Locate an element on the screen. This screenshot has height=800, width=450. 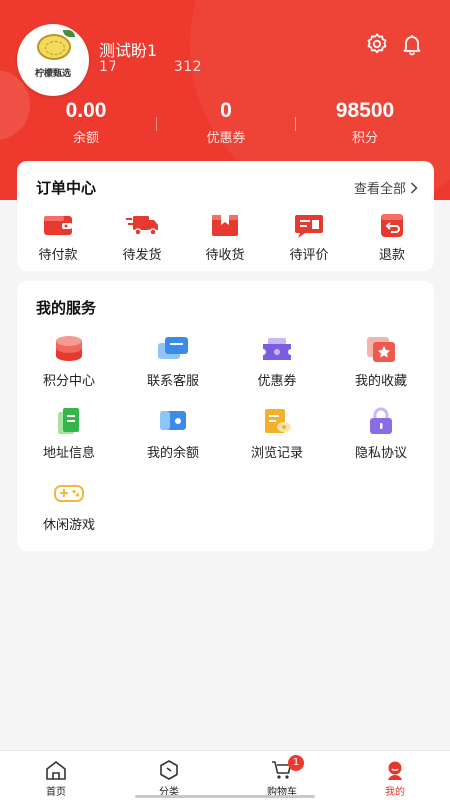
stat-value: 98500 is located at coordinates (365, 110).